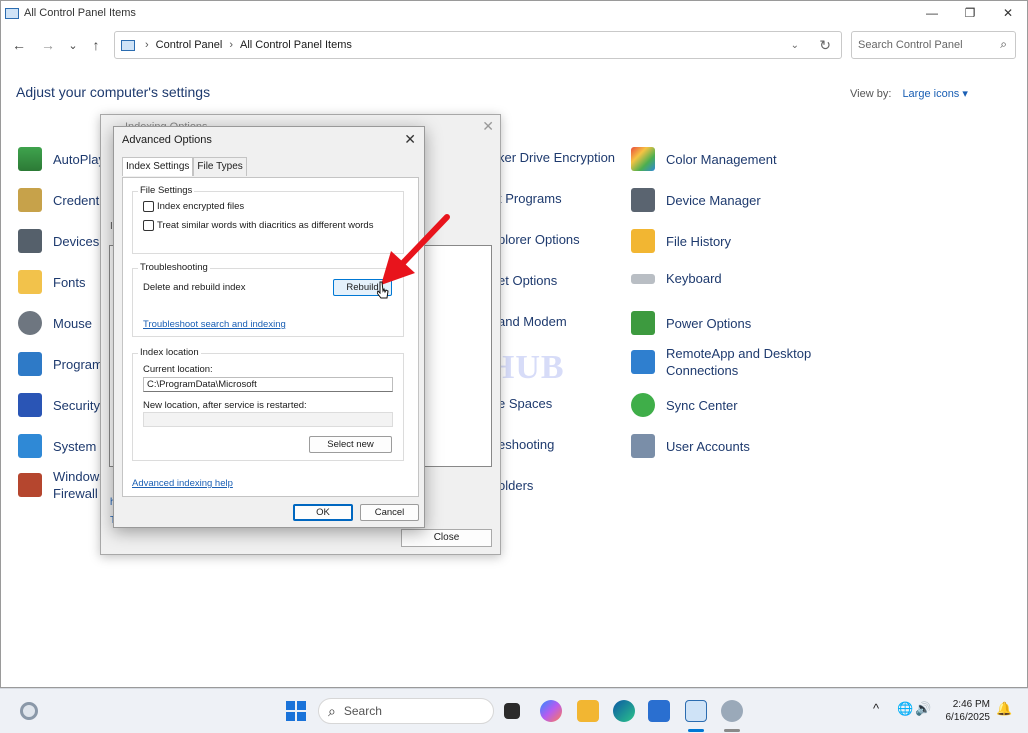 The image size is (1028, 733). What do you see at coordinates (362, 711) in the screenshot?
I see `taskbar-search-placeholder: Search` at bounding box center [362, 711].